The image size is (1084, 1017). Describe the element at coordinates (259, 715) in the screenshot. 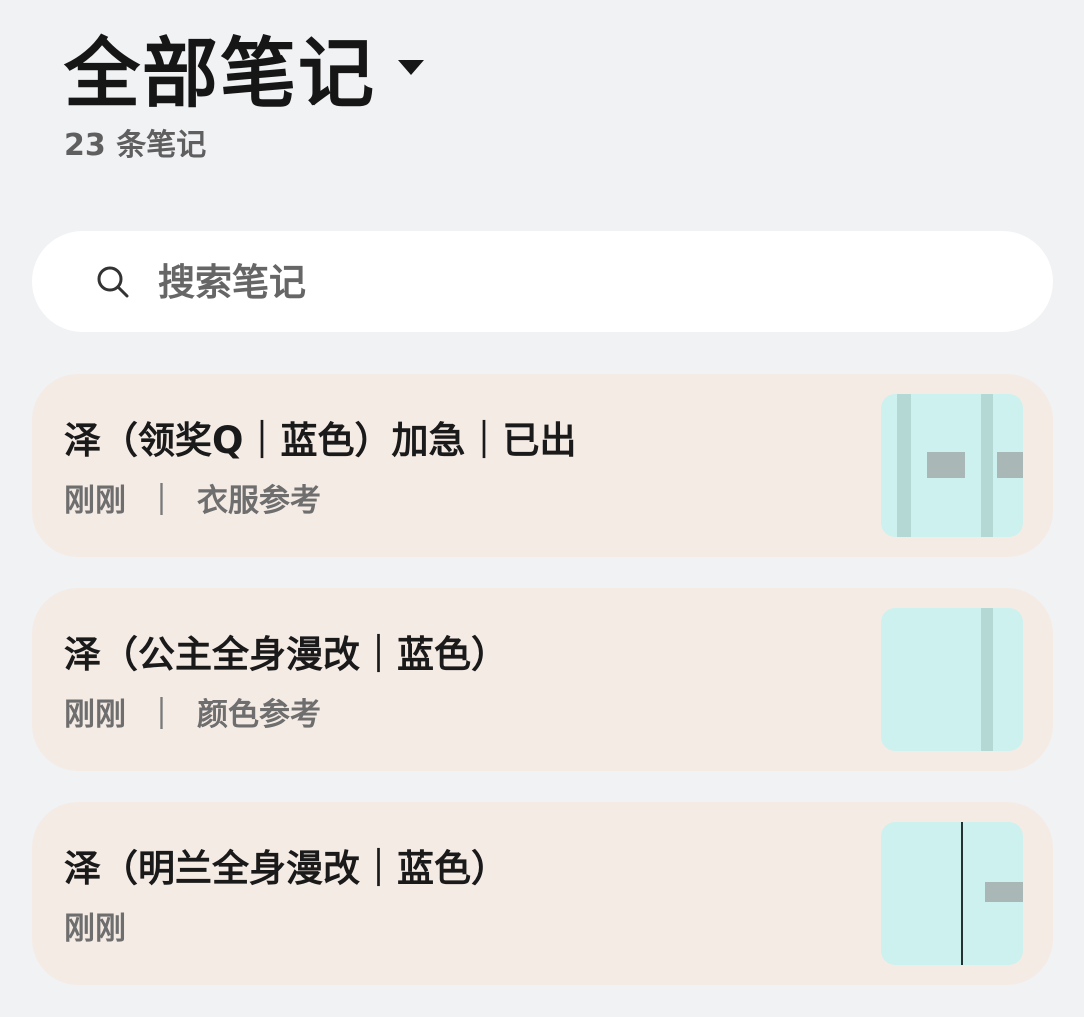

I see `note-category: 颜色参考` at that location.